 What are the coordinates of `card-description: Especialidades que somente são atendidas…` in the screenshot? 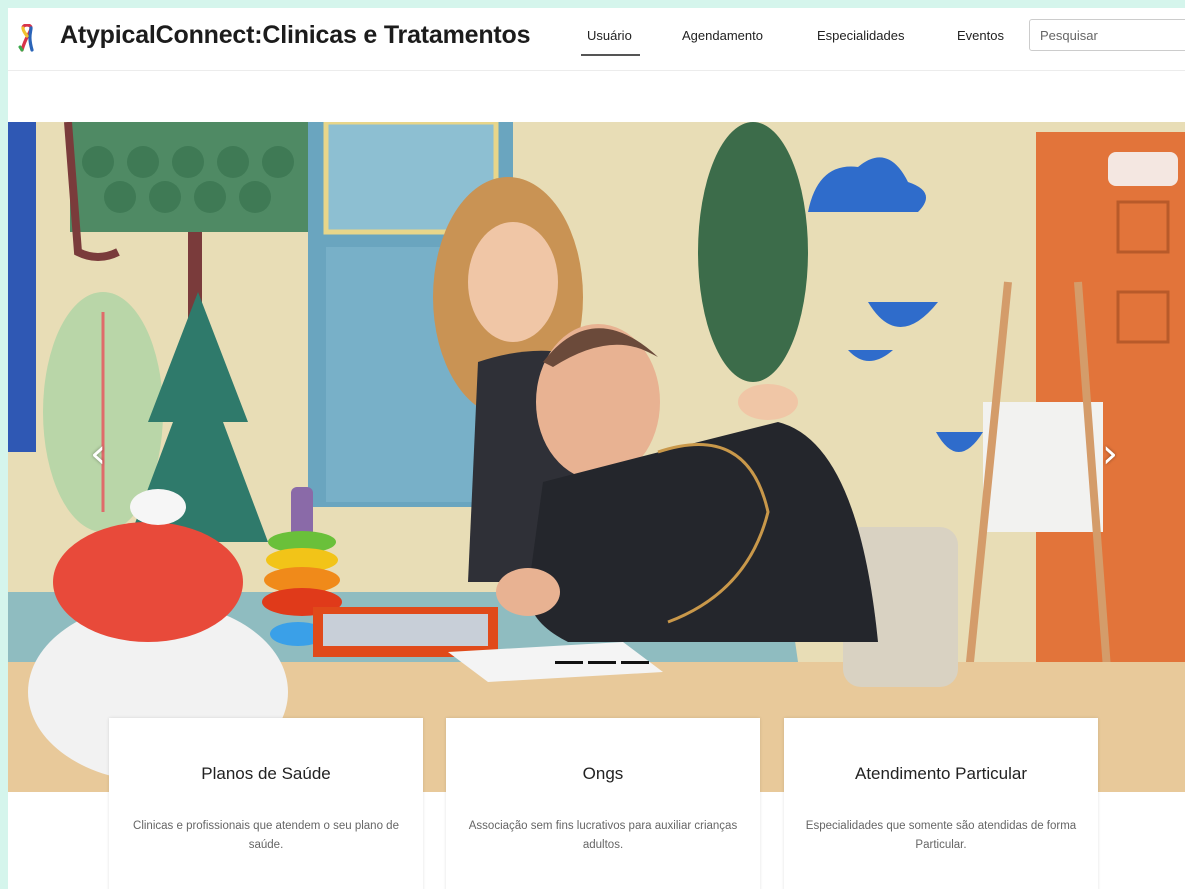 It's located at (941, 835).